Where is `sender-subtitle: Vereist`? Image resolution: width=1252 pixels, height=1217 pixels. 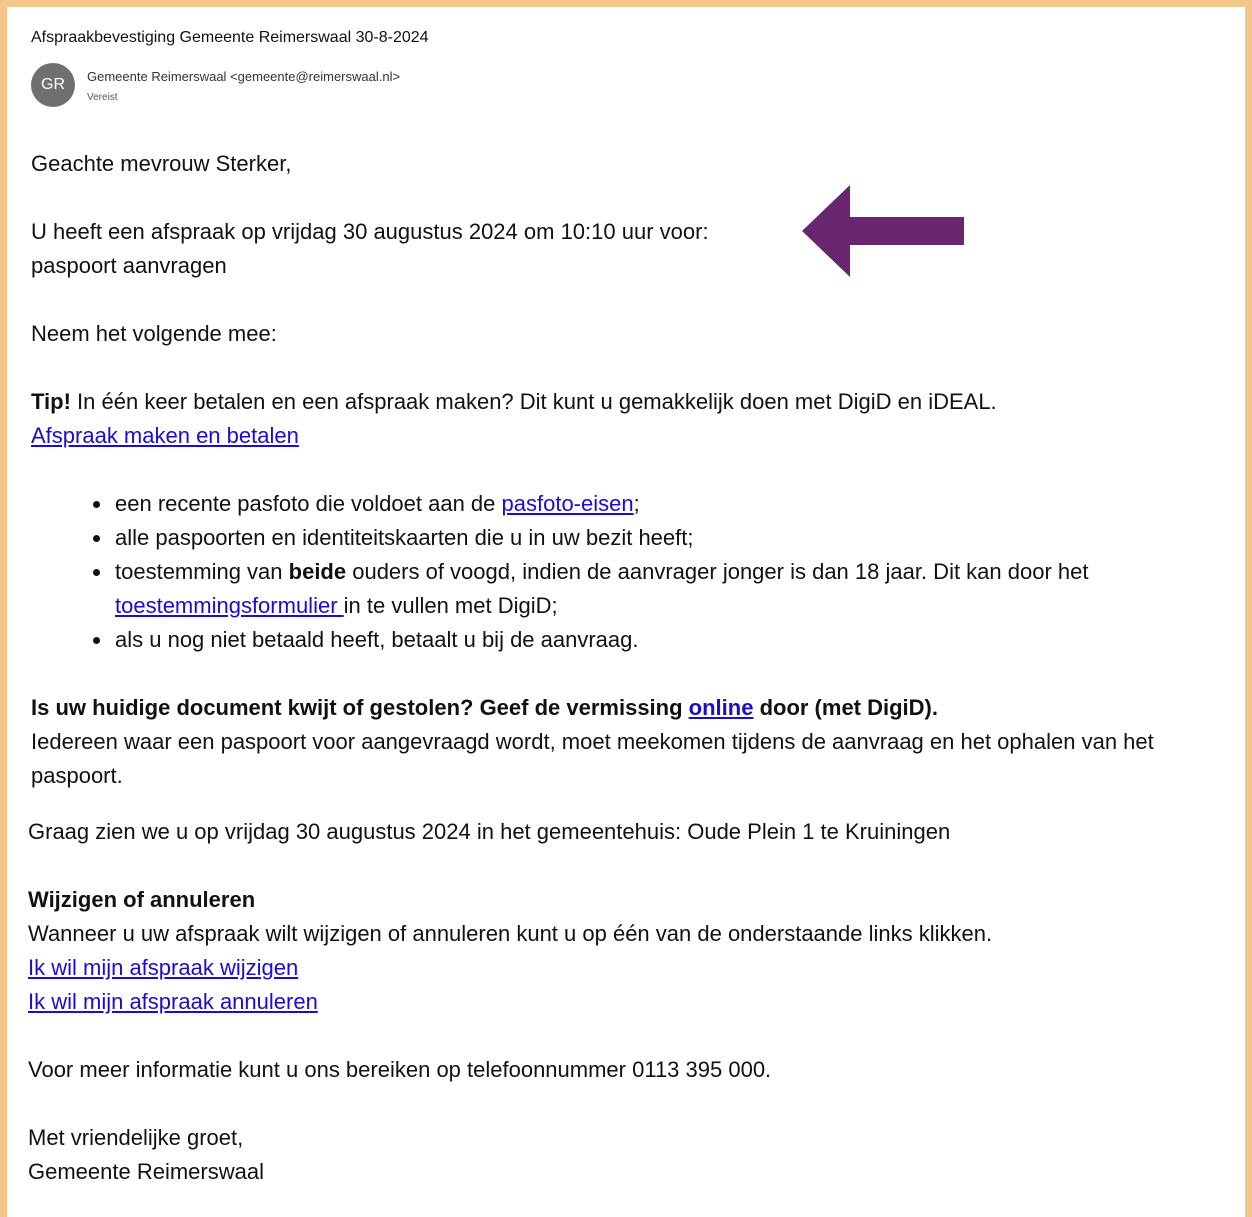
sender-subtitle: Vereist is located at coordinates (102, 97).